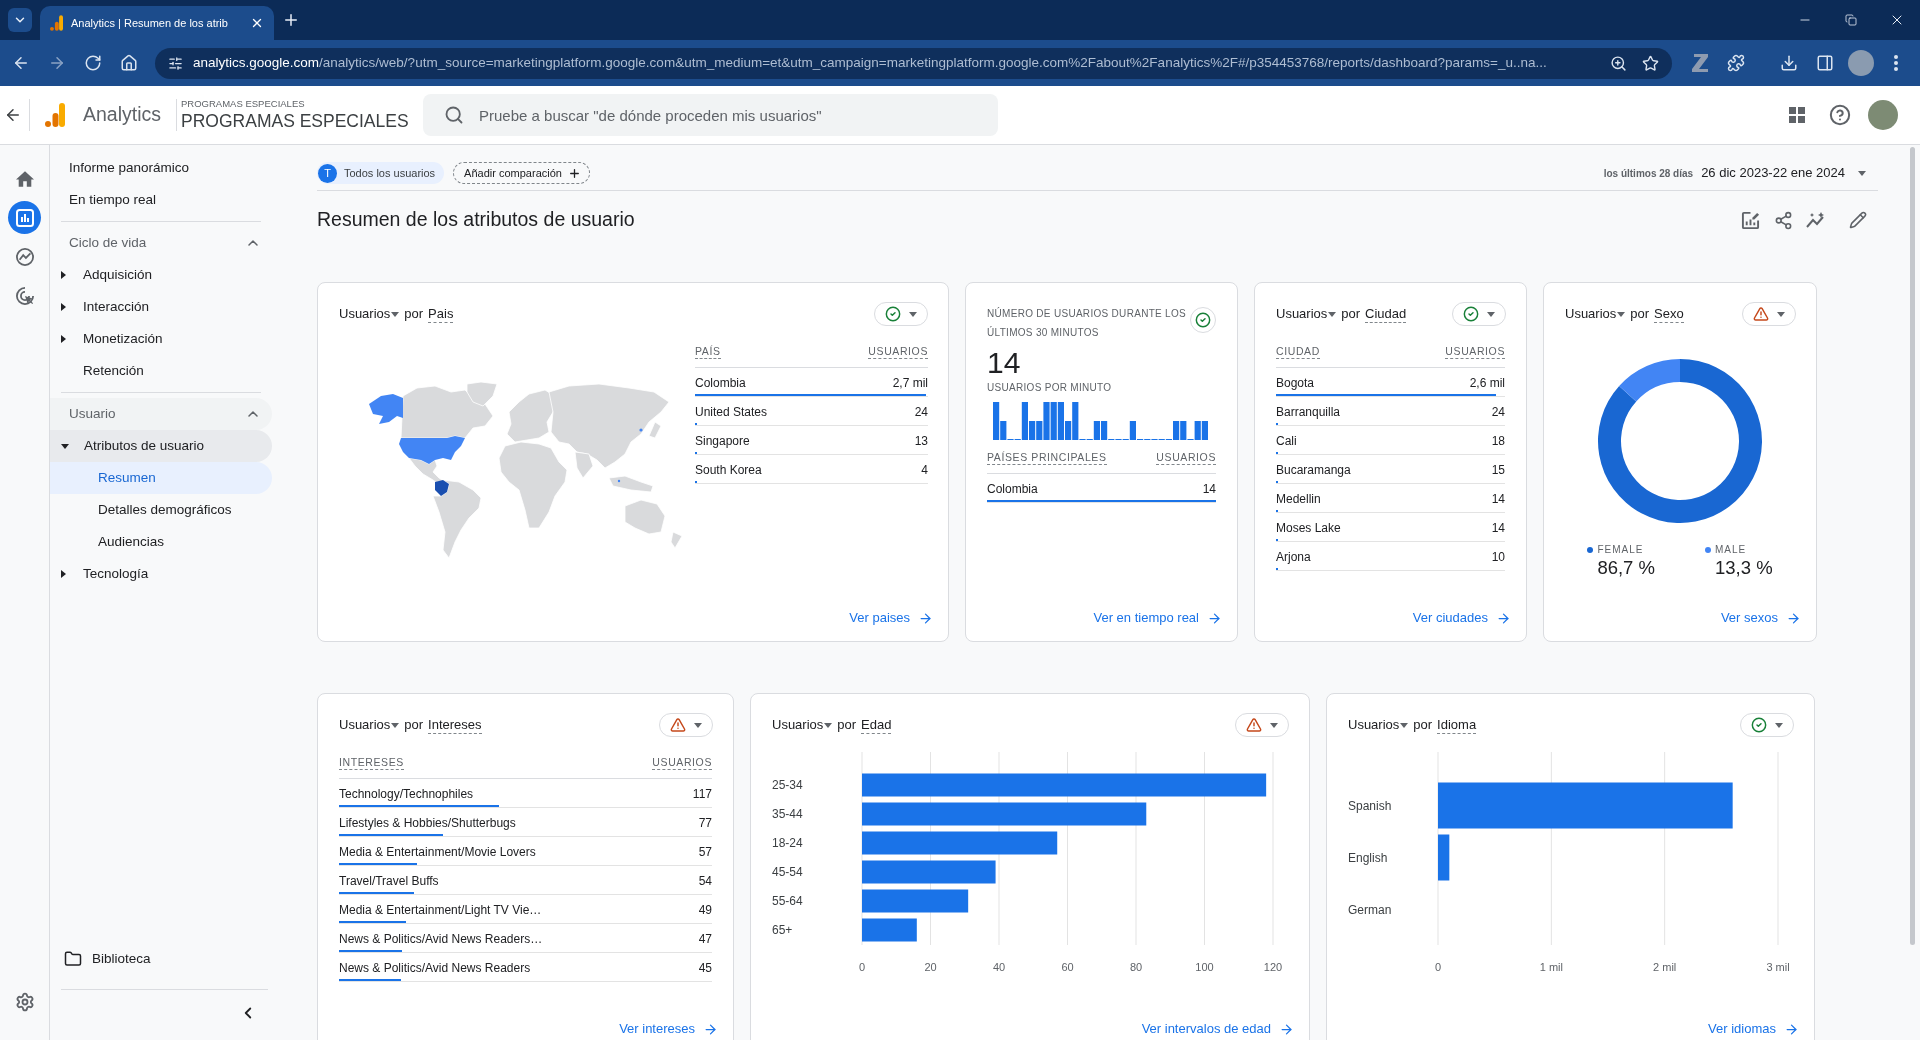 This screenshot has width=1920, height=1040. Describe the element at coordinates (876, 725) in the screenshot. I see `dimension-link: Edad` at that location.